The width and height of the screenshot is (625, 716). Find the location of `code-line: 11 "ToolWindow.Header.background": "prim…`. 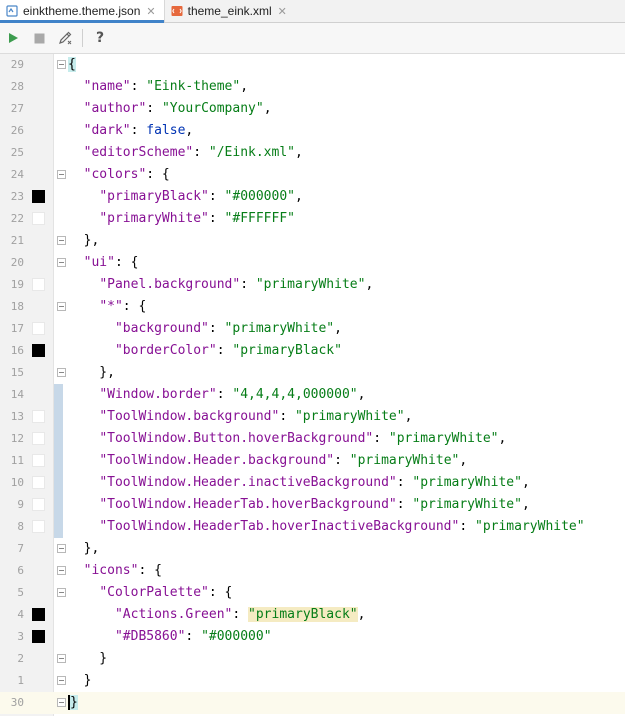

code-line: 11 "ToolWindow.Header.background": "prim… is located at coordinates (312, 461).